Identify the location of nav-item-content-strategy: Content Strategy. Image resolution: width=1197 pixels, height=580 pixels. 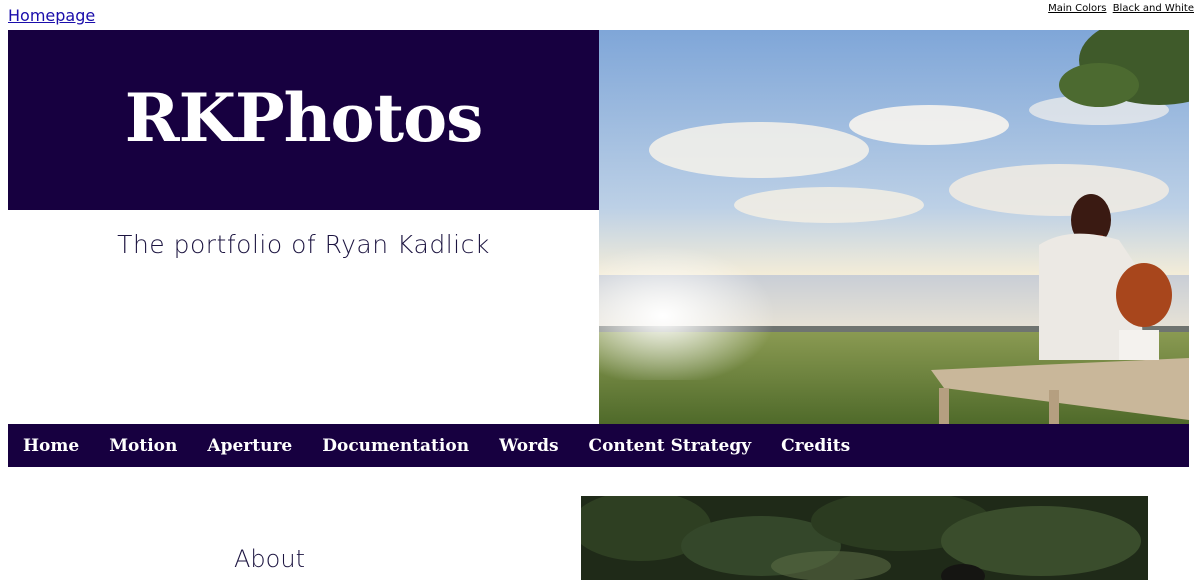
(670, 446).